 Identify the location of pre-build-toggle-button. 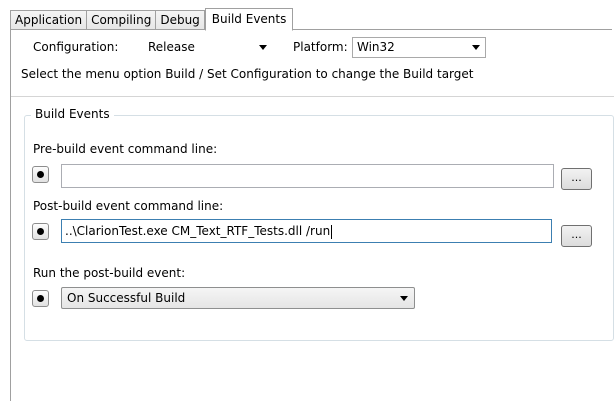
(40, 174).